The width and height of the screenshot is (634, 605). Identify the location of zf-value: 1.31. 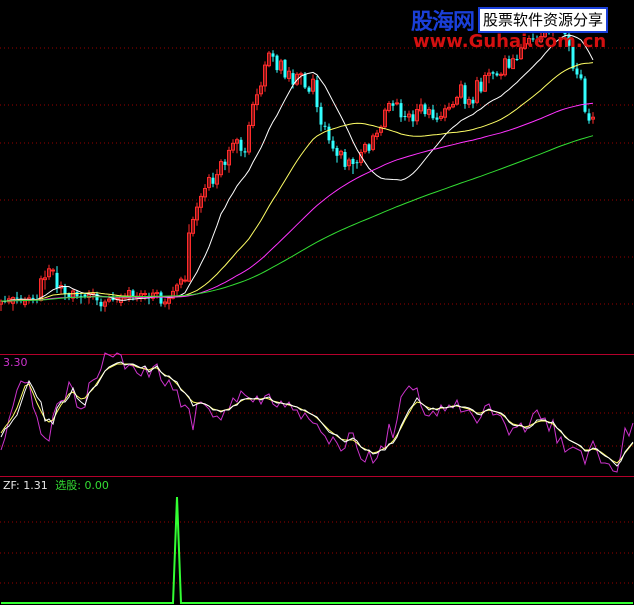
(35, 485).